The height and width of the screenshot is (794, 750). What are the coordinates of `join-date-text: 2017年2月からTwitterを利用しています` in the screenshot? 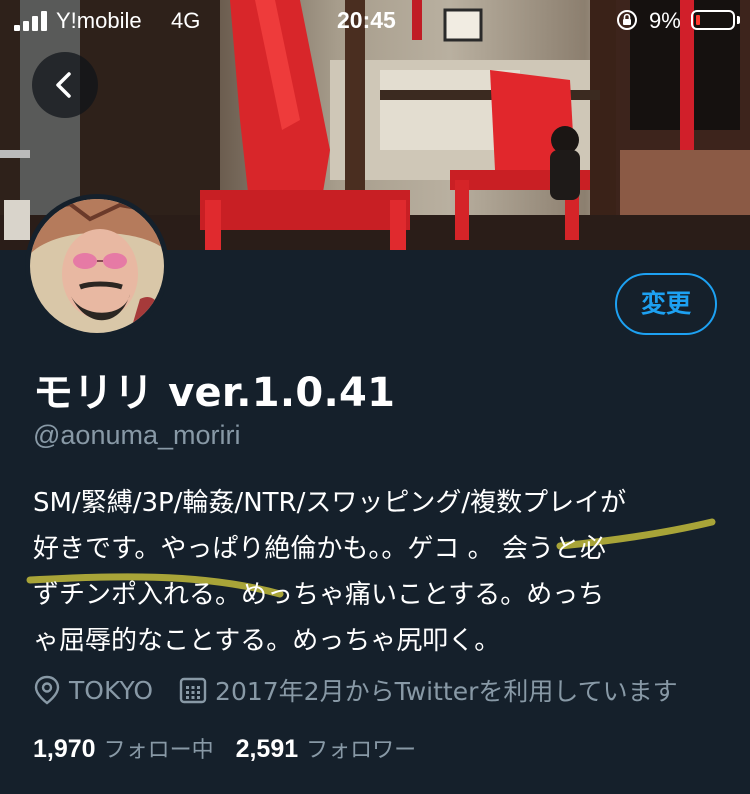 It's located at (446, 691).